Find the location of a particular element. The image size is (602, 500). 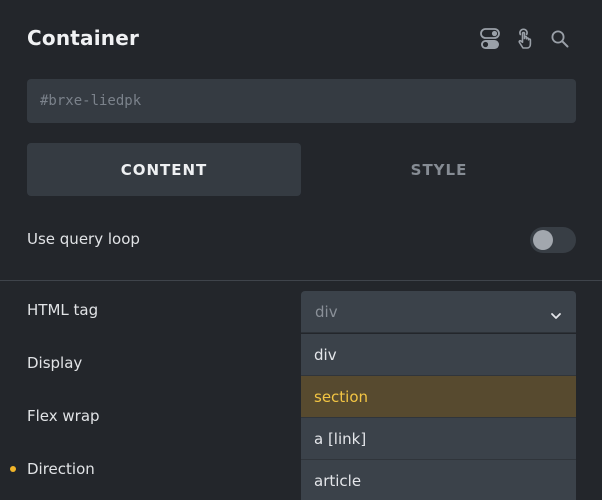

panel-title: Container is located at coordinates (83, 38).